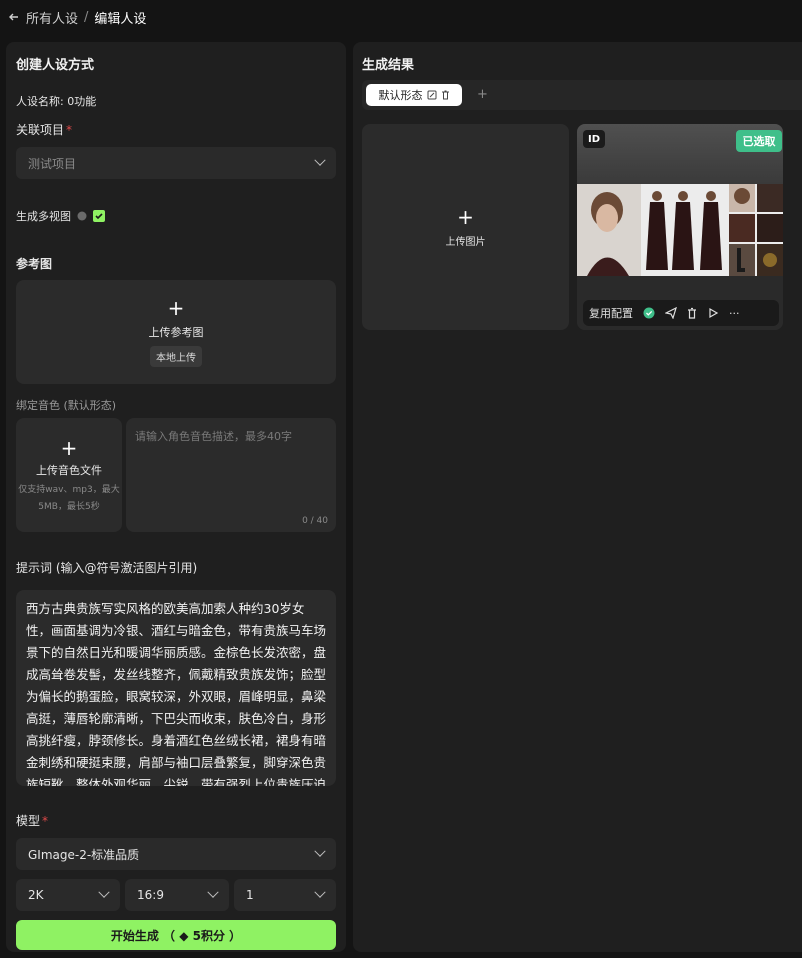 The height and width of the screenshot is (958, 802). Describe the element at coordinates (432, 95) in the screenshot. I see `edit-icon` at that location.